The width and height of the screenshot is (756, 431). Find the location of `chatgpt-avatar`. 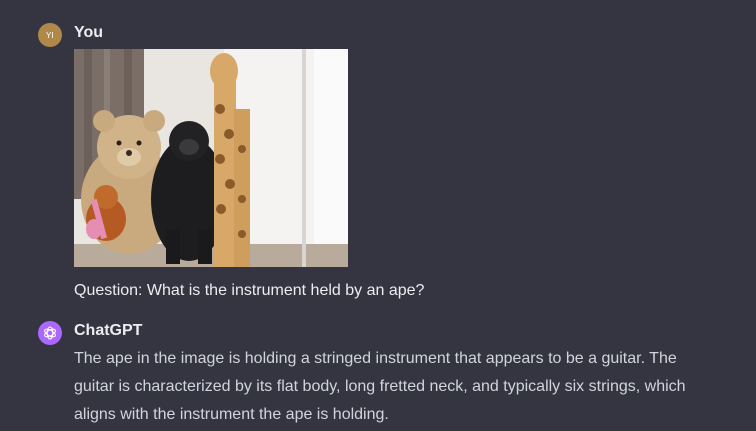

chatgpt-avatar is located at coordinates (50, 333).